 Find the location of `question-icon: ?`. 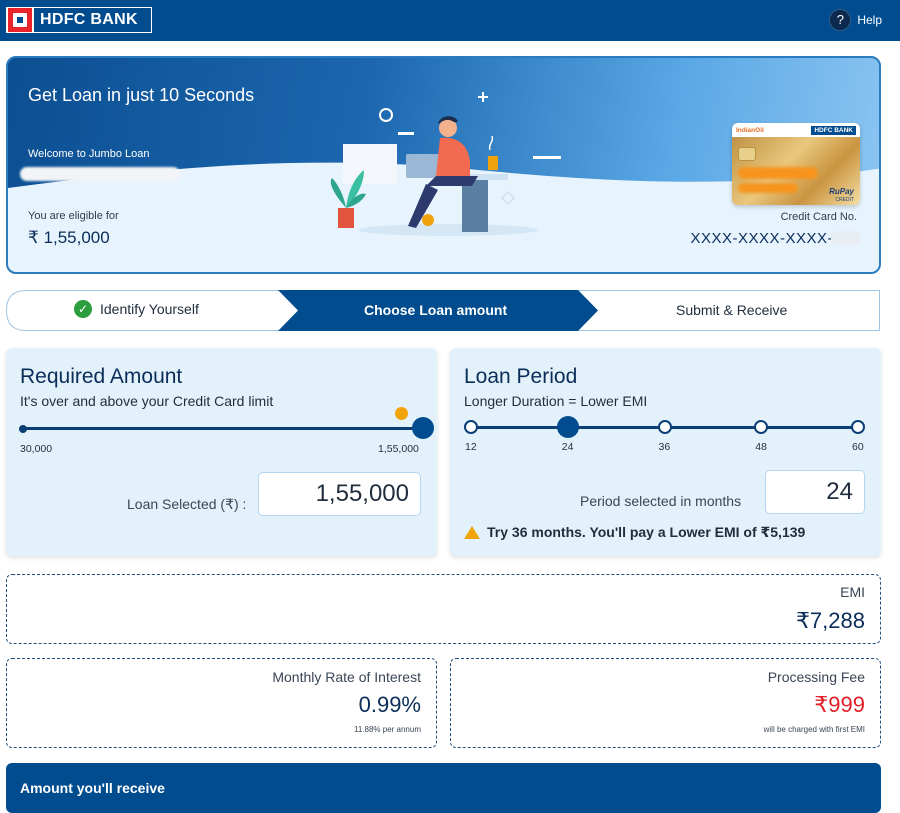

question-icon: ? is located at coordinates (840, 20).